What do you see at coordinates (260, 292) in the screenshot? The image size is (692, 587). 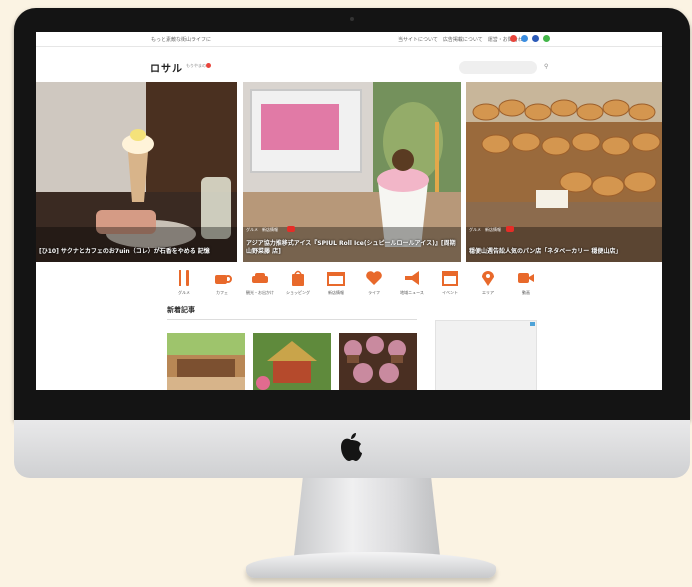 I see `category-label: 観光・お出かけ` at bounding box center [260, 292].